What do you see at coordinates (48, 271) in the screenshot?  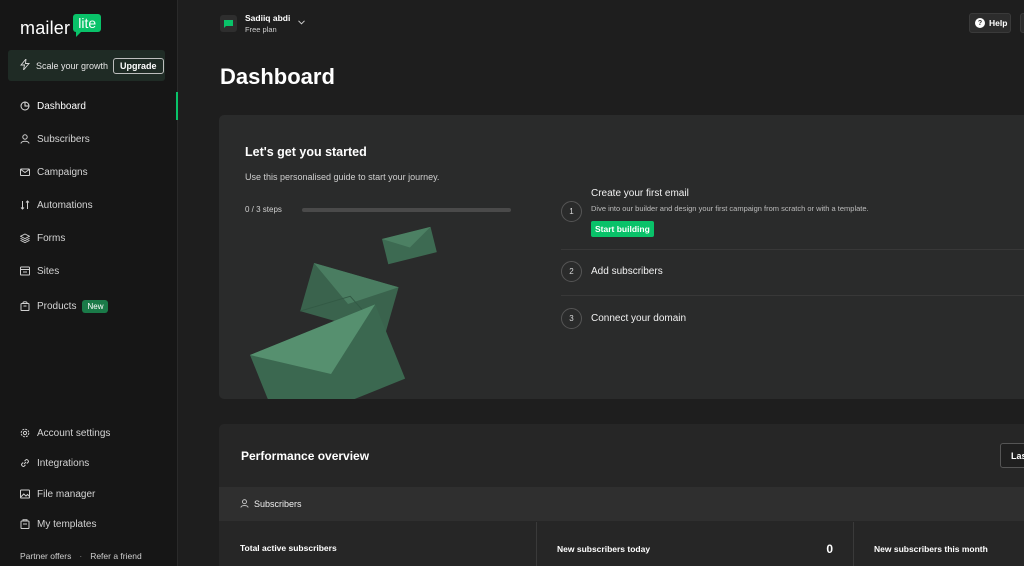 I see `sidebar-item-label: Sites` at bounding box center [48, 271].